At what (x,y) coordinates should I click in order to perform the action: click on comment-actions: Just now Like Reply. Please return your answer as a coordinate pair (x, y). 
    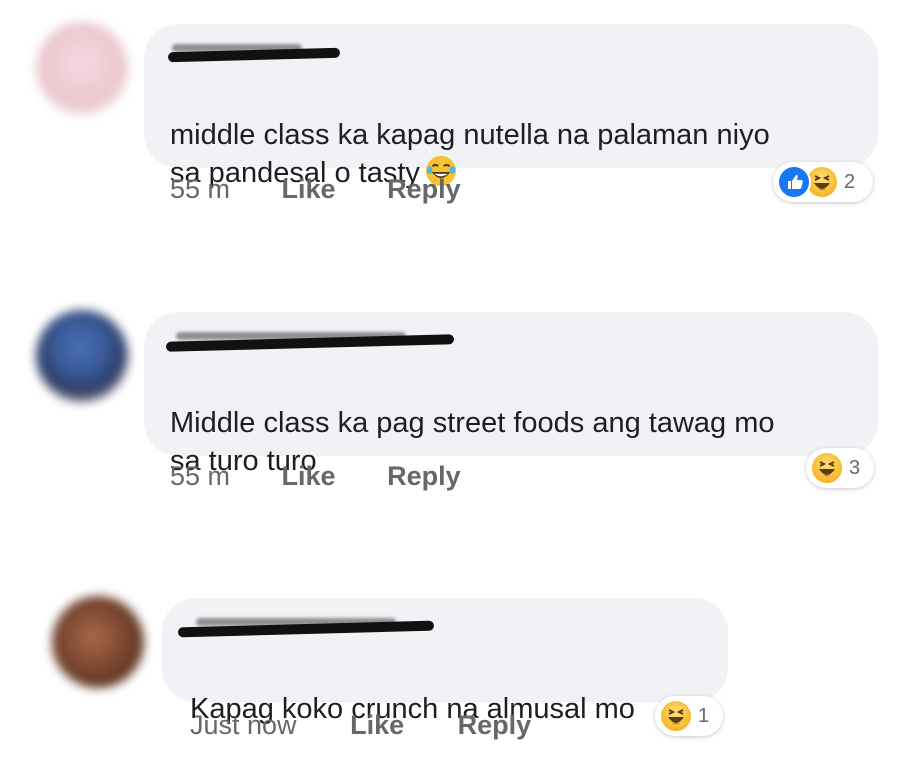
    Looking at the image, I should click on (360, 725).